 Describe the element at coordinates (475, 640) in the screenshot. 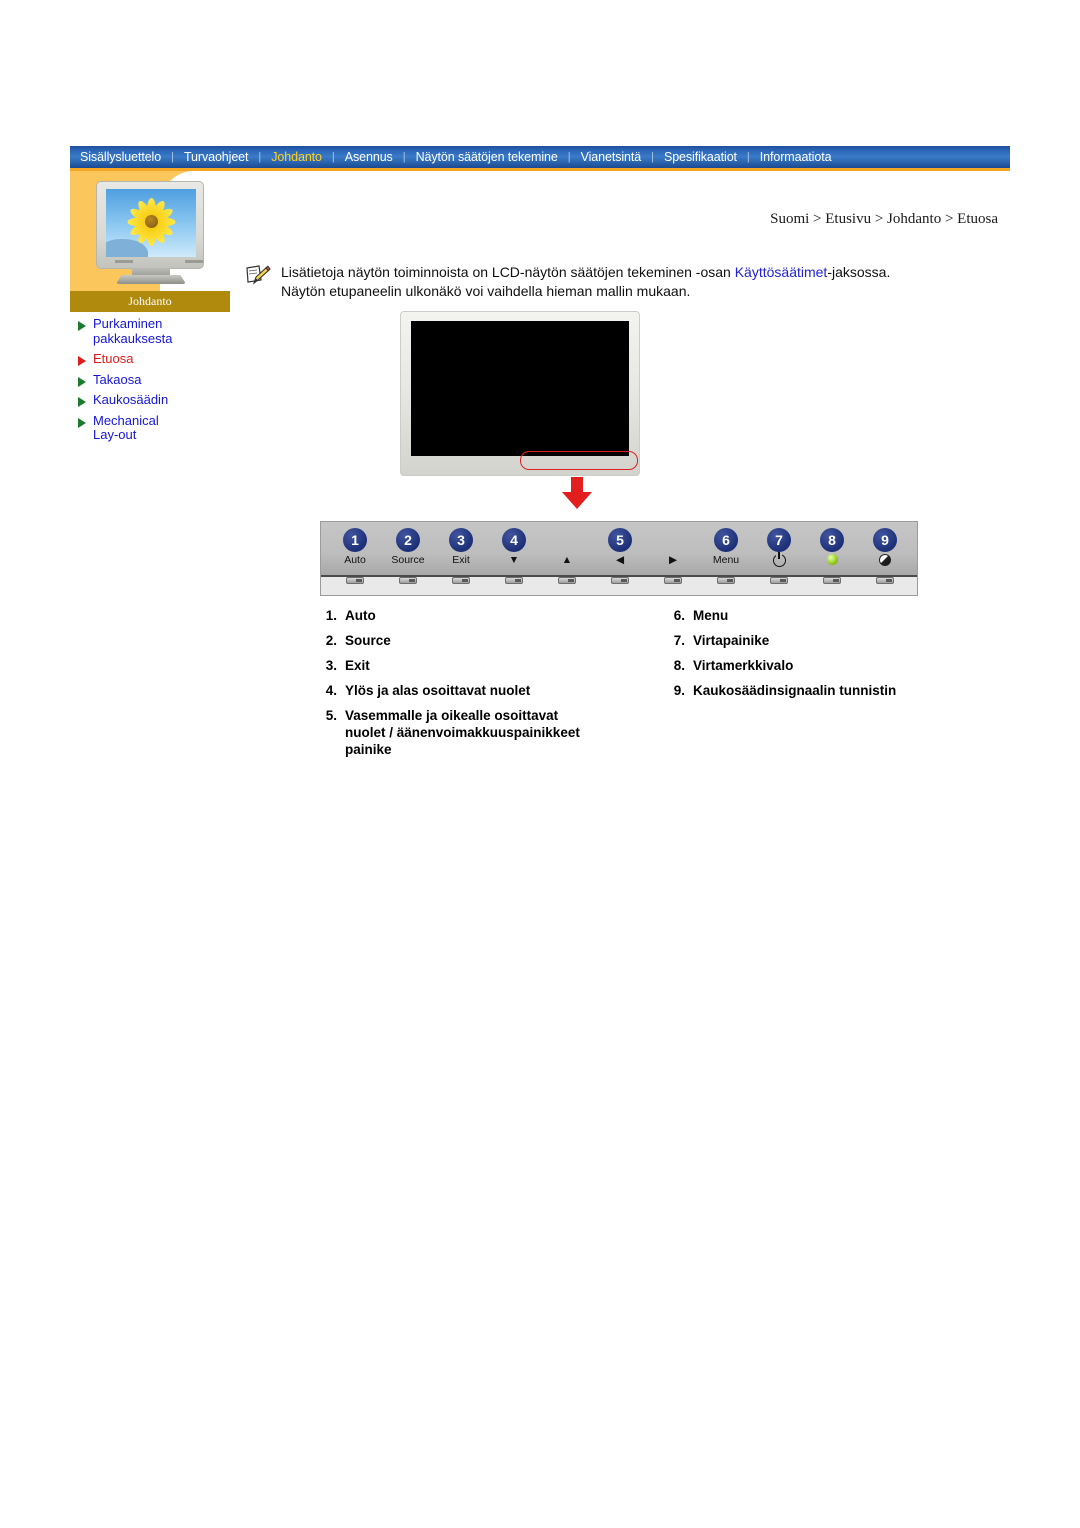

I see `legend-row: 2. Source` at that location.